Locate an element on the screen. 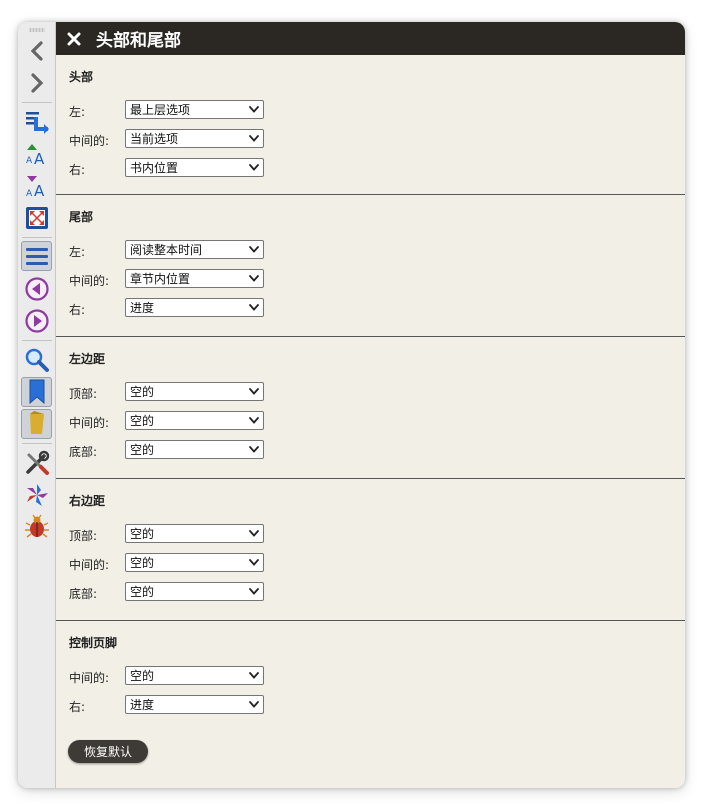 The height and width of the screenshot is (806, 703). left-margin-middle-select: 空的 is located at coordinates (194, 420).